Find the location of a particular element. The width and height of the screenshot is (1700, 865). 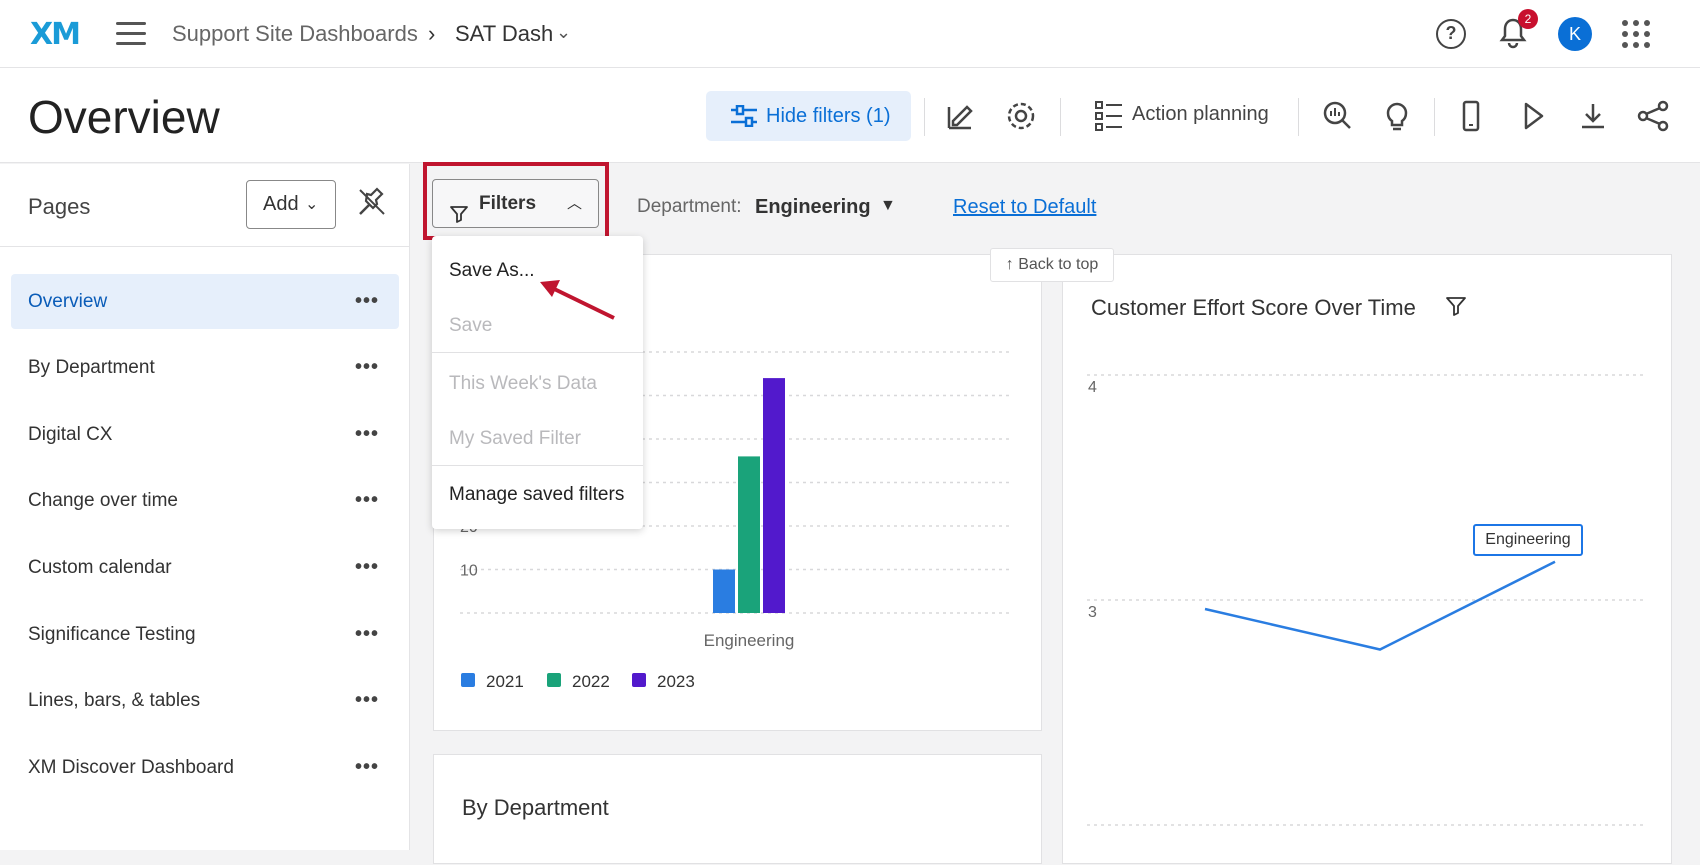

hide-filters-button: Hide filters (1) is located at coordinates (808, 116).